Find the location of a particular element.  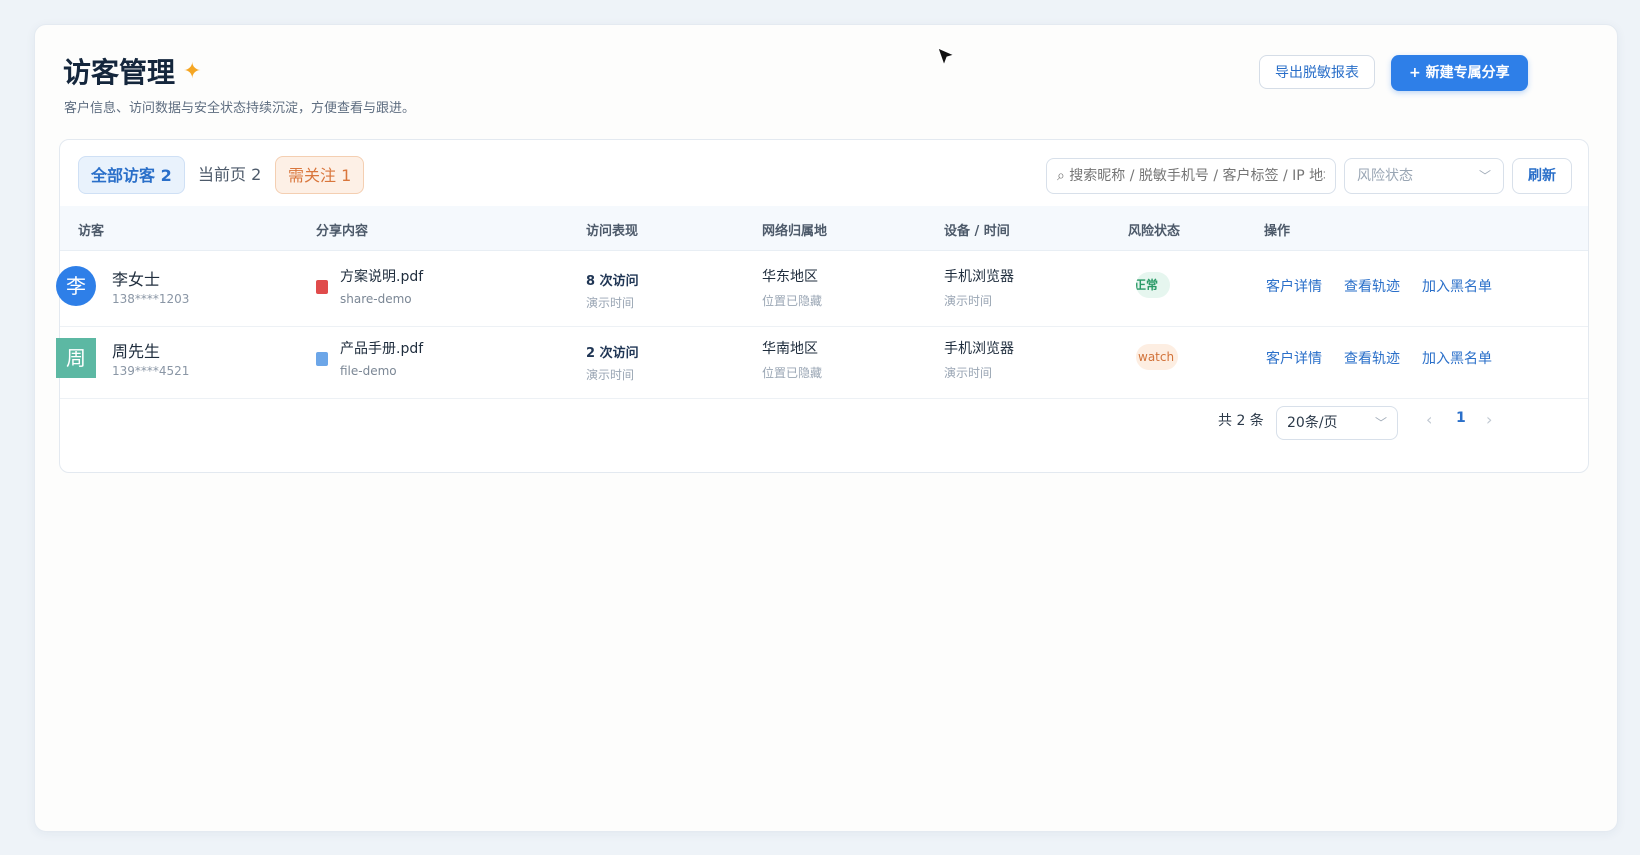

mouse-cursor-icon is located at coordinates (946, 57).